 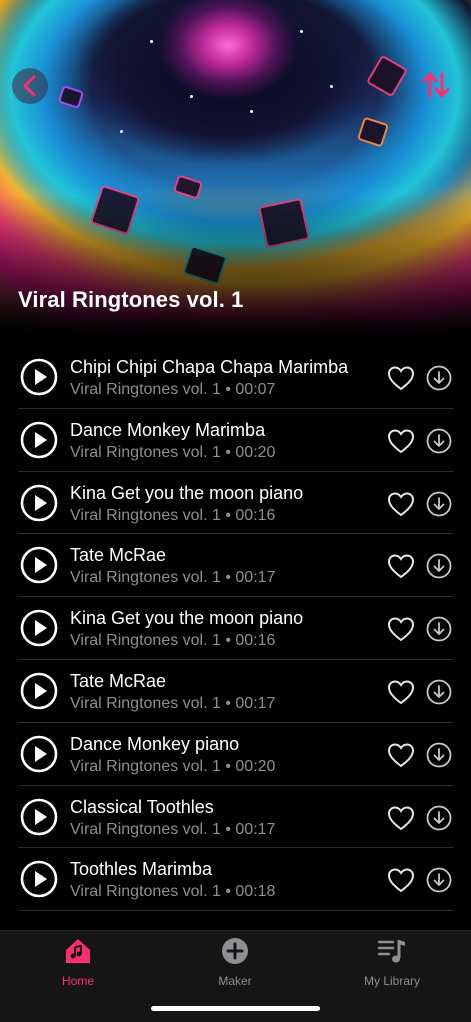 What do you see at coordinates (131, 299) in the screenshot?
I see `album-title: Viral Ringtones vol. 1` at bounding box center [131, 299].